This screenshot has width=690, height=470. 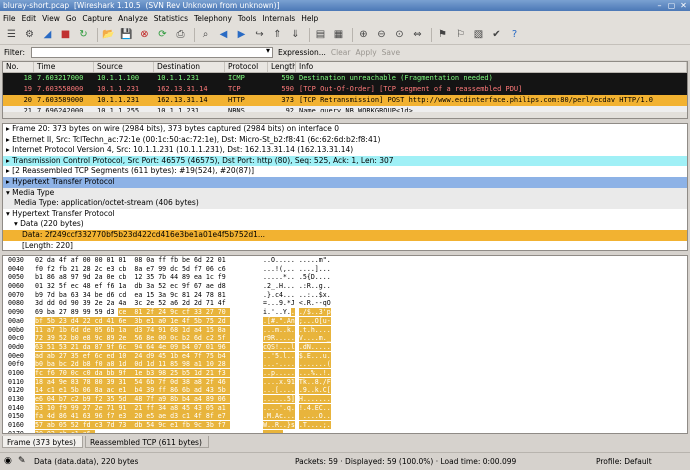 I want to click on help-icon: ?, so click(x=514, y=34).